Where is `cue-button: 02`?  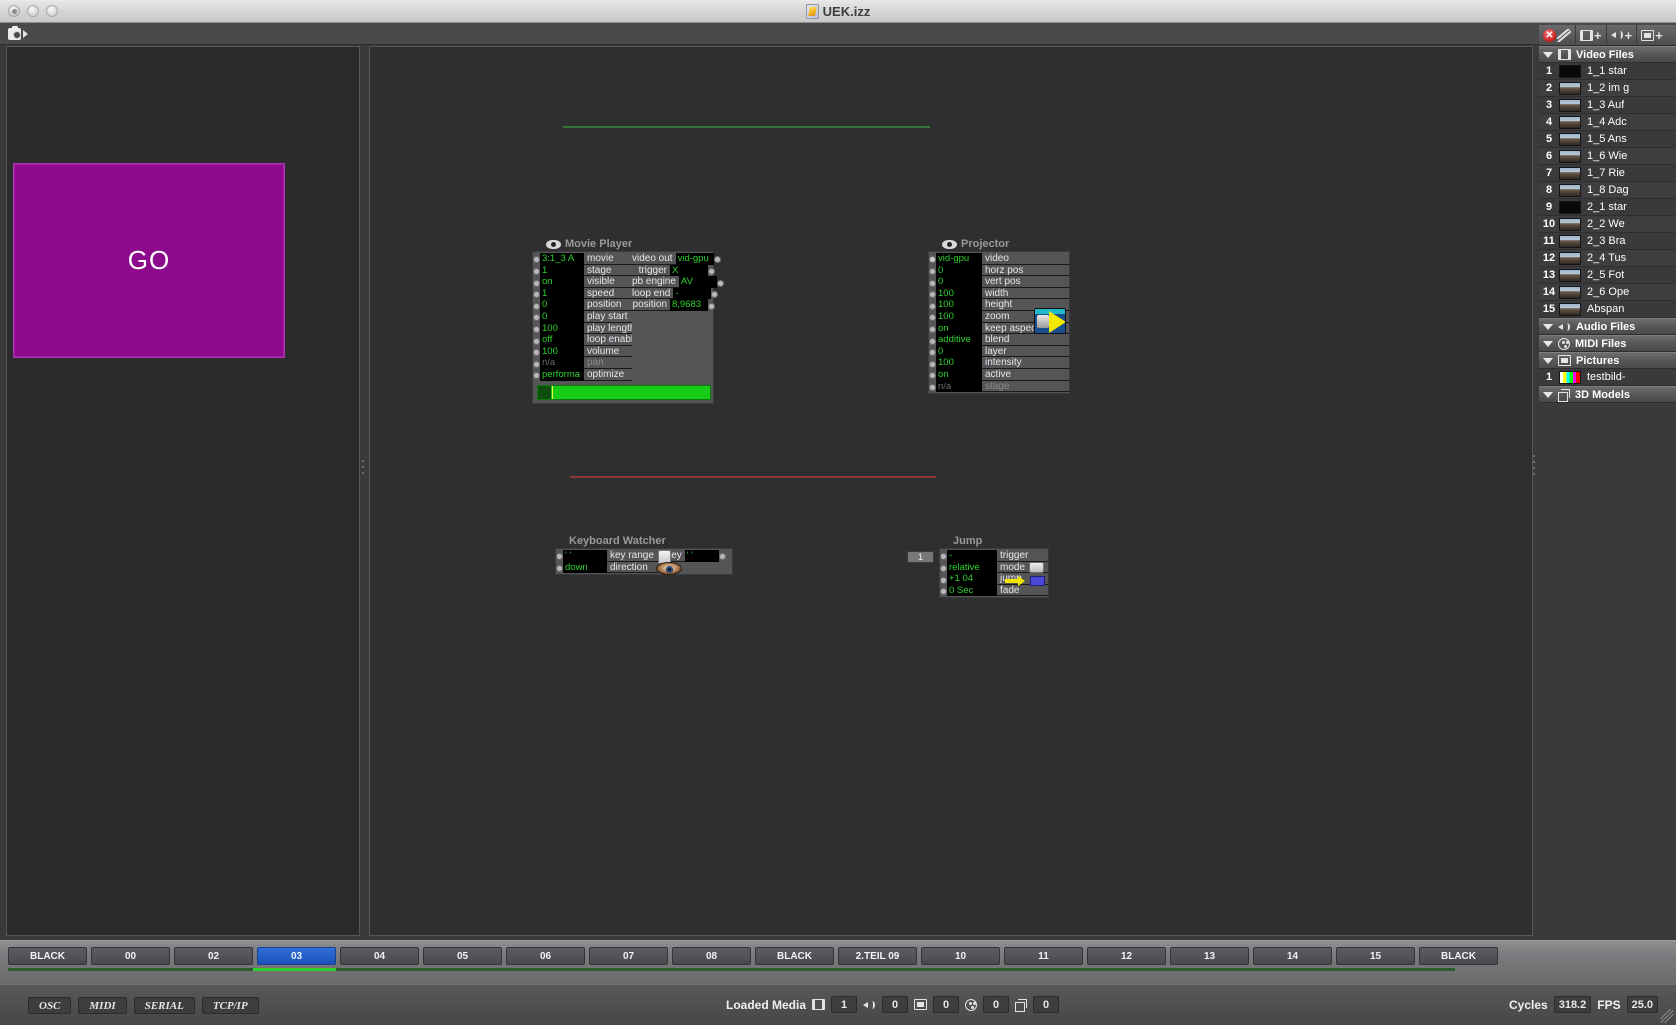
cue-button: 02 is located at coordinates (213, 956).